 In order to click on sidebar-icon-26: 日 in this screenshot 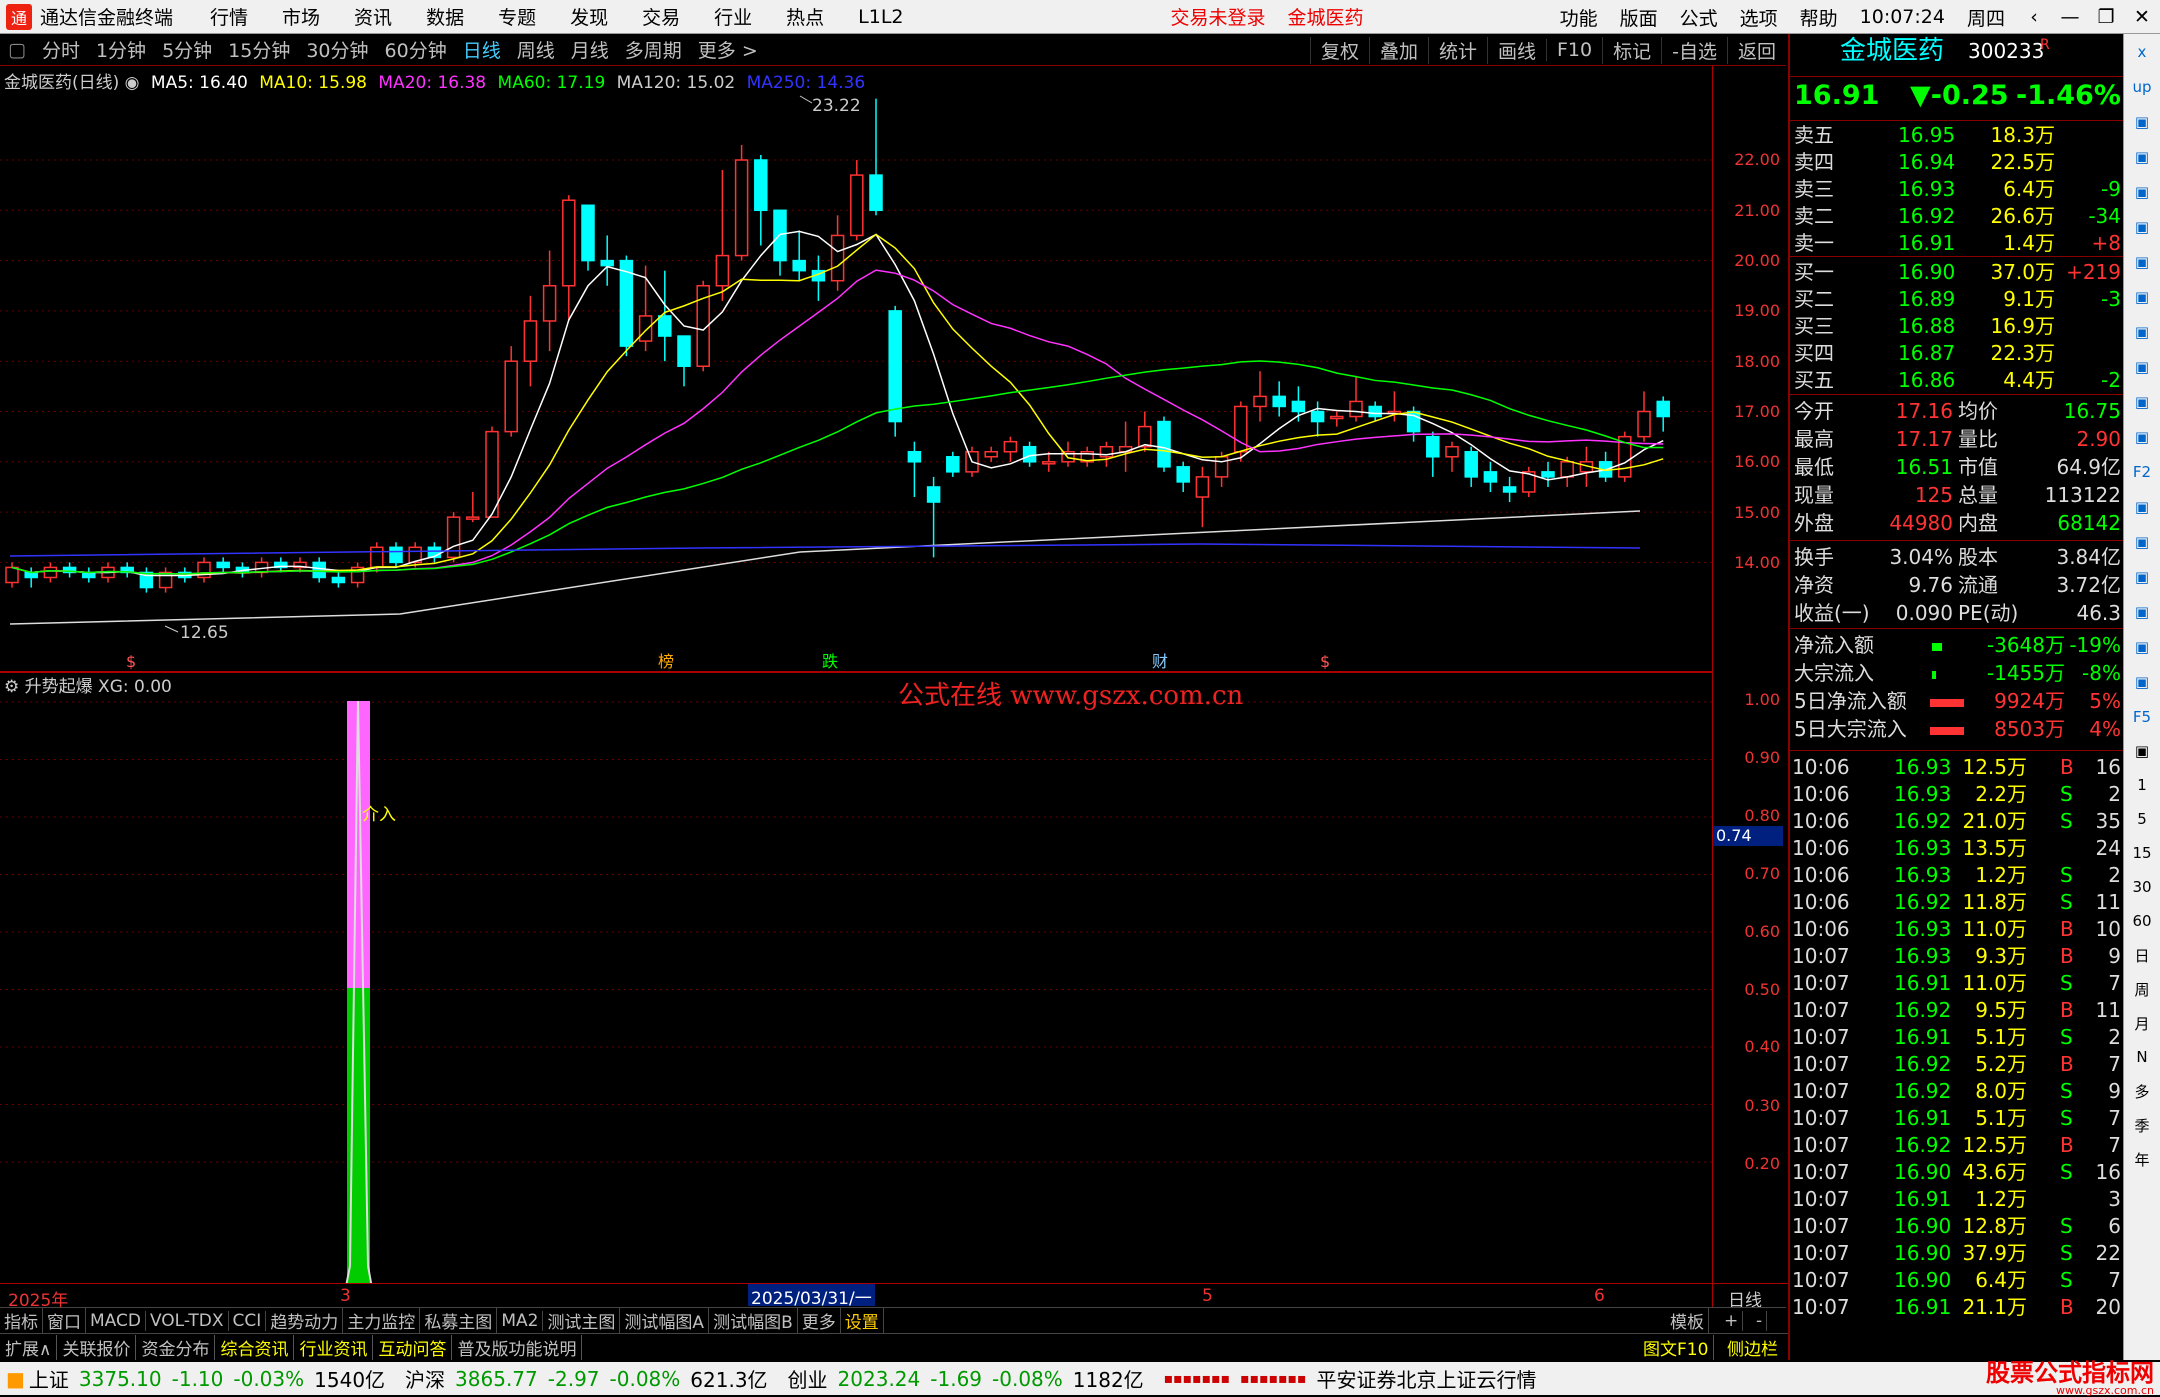, I will do `click(2142, 955)`.